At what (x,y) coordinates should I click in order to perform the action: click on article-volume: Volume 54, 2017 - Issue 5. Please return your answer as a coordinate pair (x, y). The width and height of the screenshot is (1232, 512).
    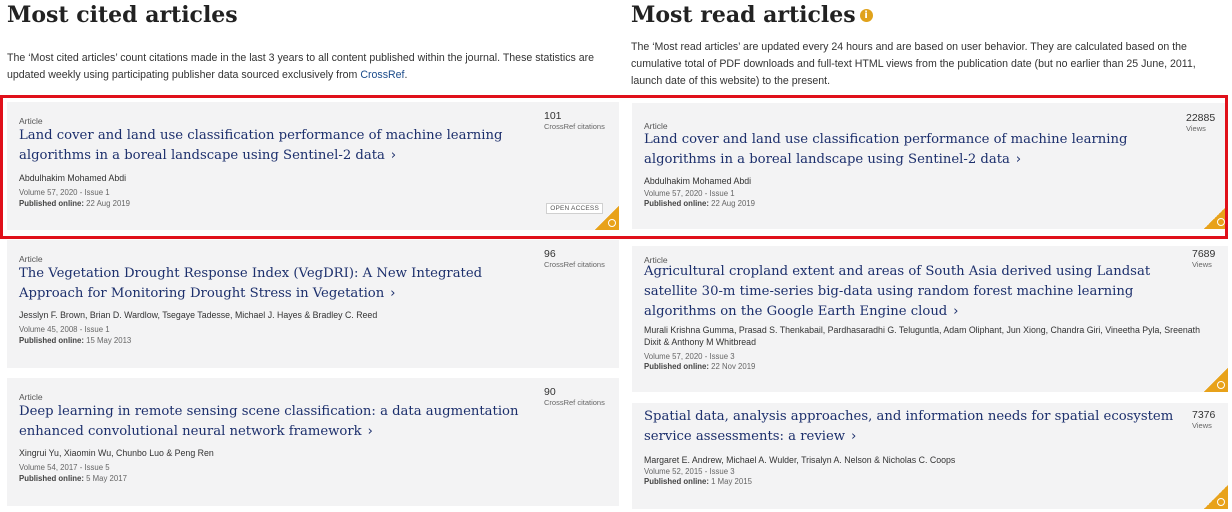
    Looking at the image, I should click on (64, 467).